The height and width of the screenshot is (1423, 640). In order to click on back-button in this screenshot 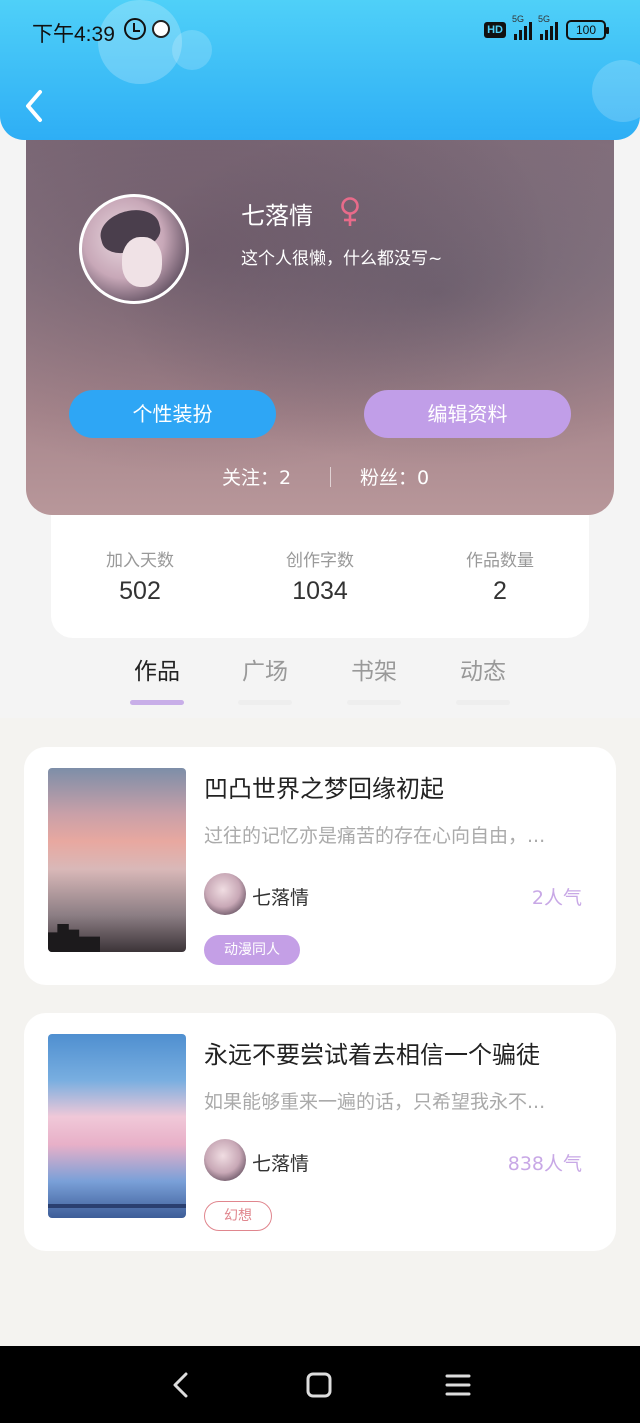, I will do `click(35, 106)`.